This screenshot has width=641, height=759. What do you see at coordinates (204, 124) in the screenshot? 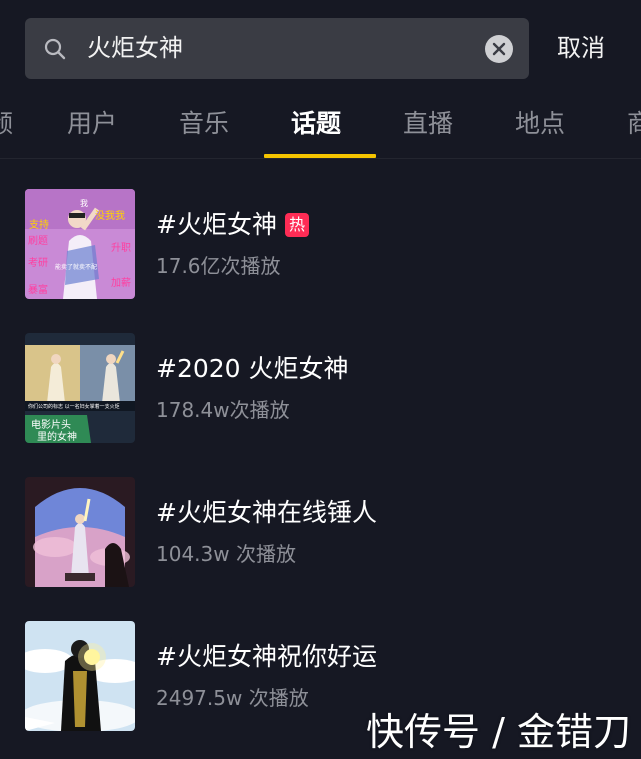
I see `tab-music: 音乐` at bounding box center [204, 124].